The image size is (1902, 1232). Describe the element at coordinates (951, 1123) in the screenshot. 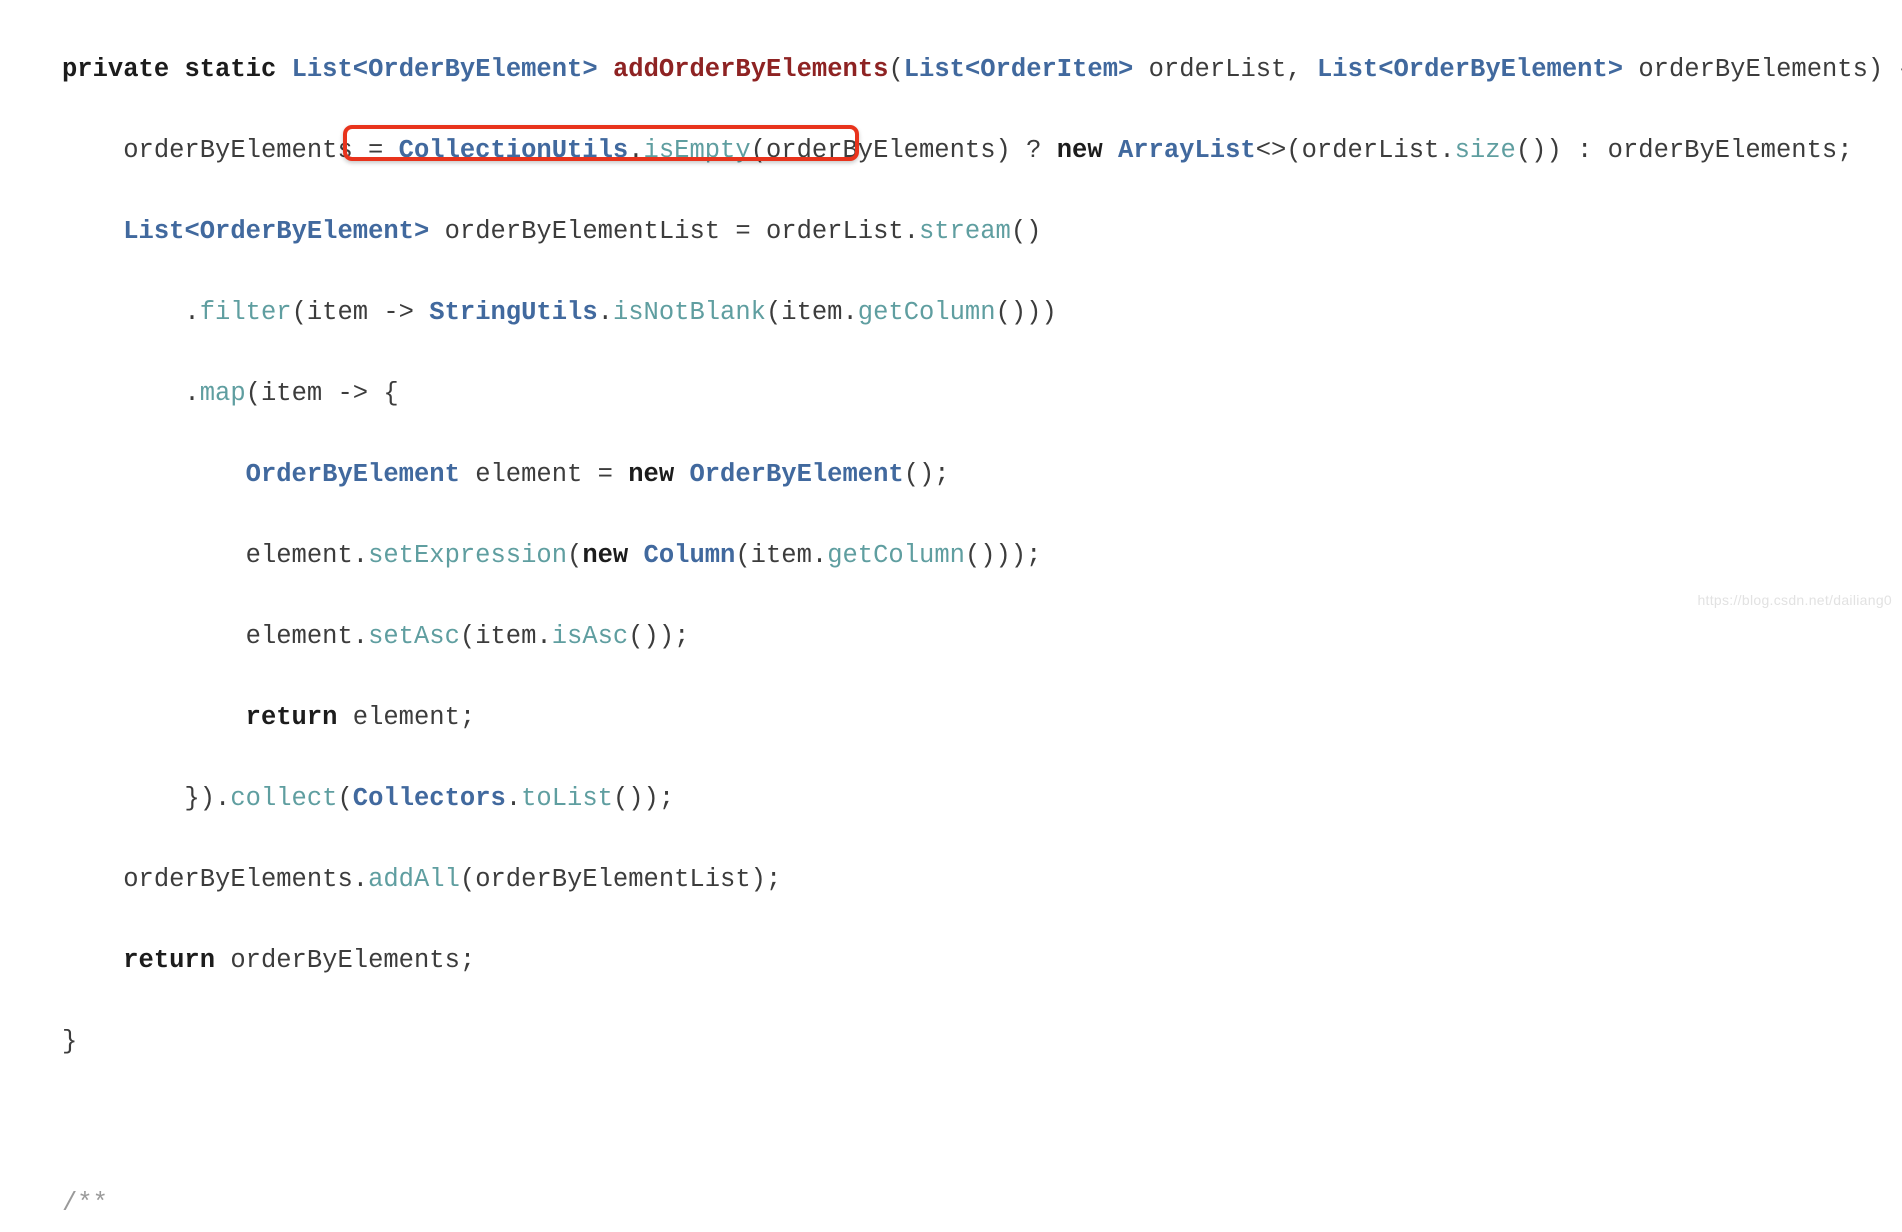

I see `code-line` at that location.